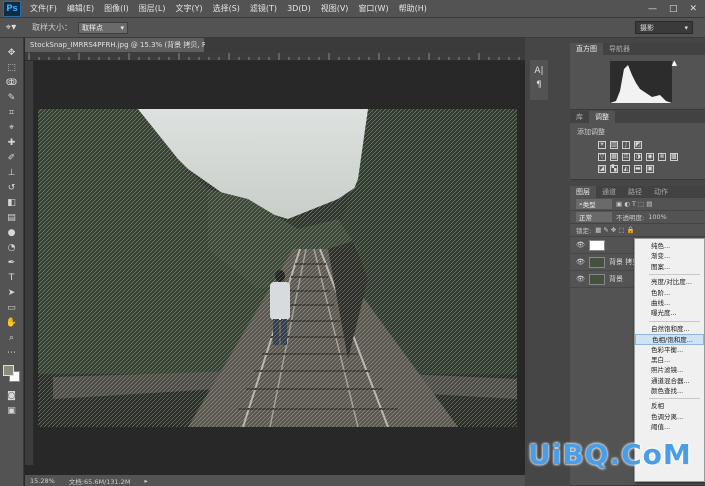 The height and width of the screenshot is (486, 705). Describe the element at coordinates (664, 27) in the screenshot. I see `workspace-select: 摄影 ▾` at that location.